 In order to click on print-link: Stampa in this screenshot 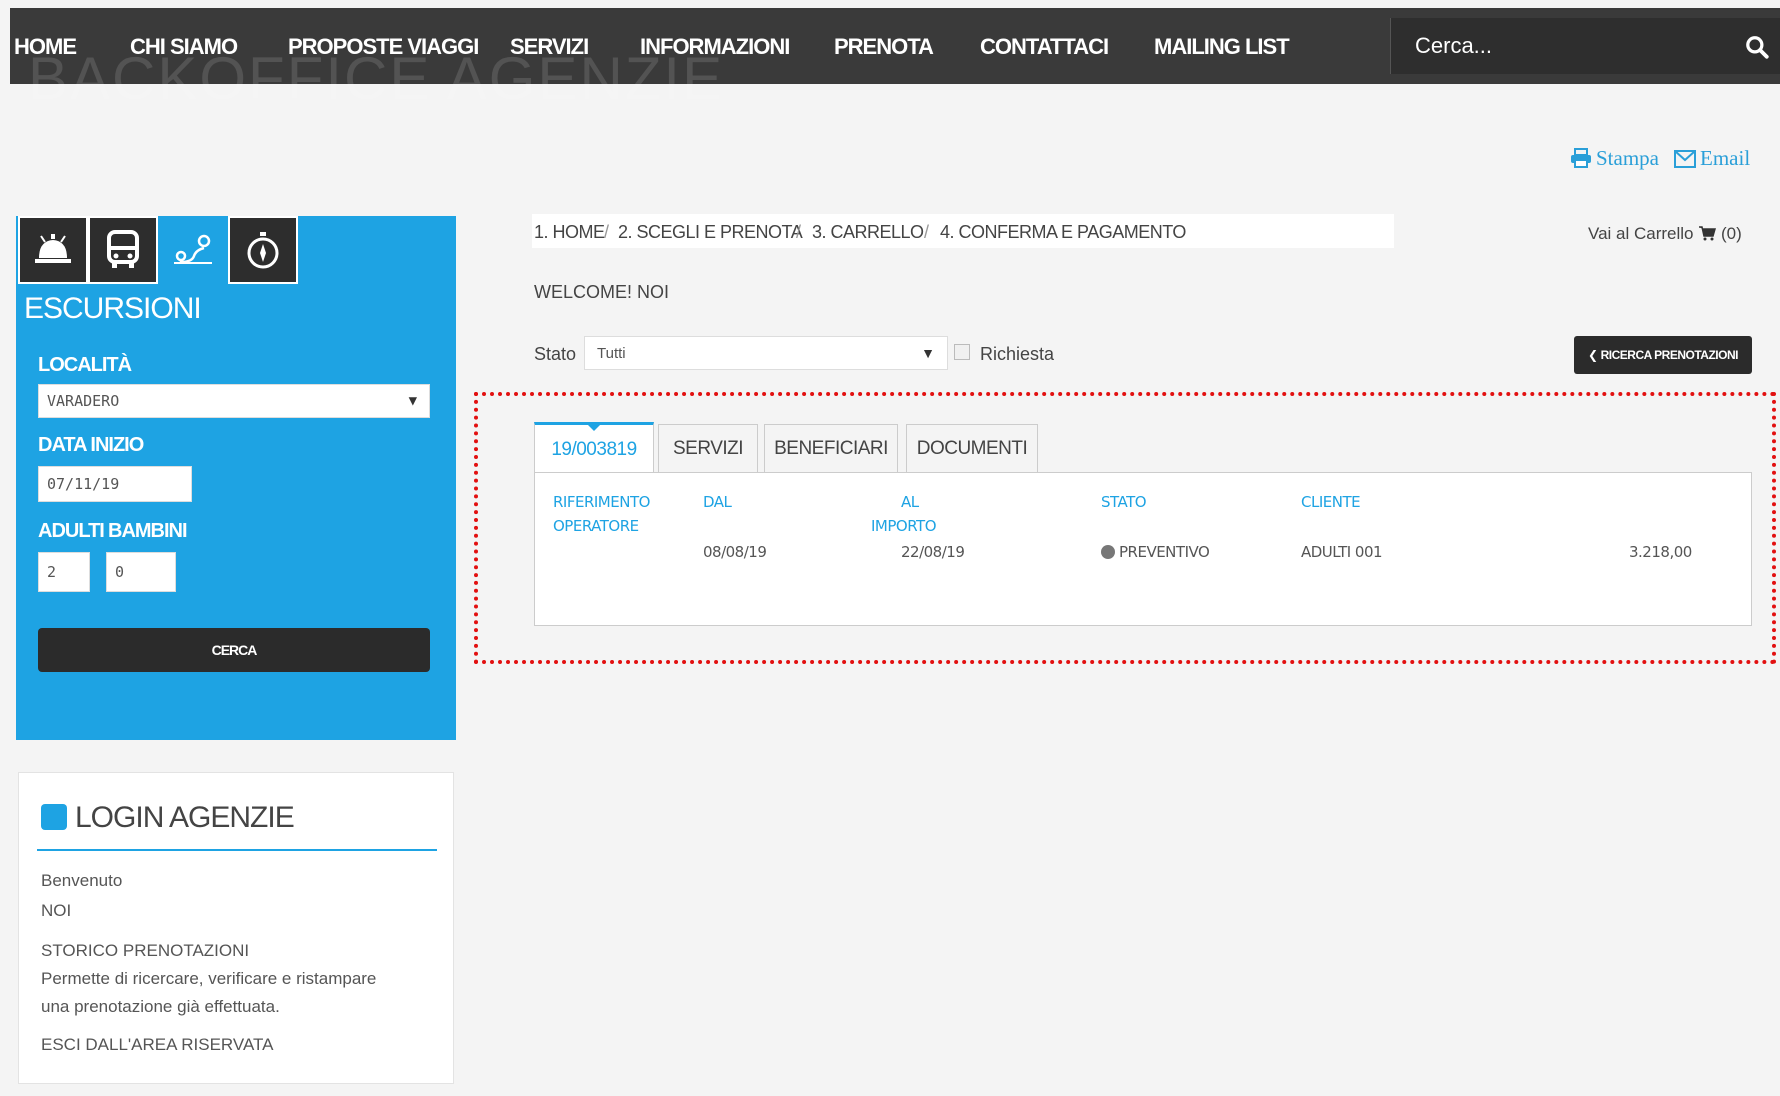, I will do `click(1614, 158)`.